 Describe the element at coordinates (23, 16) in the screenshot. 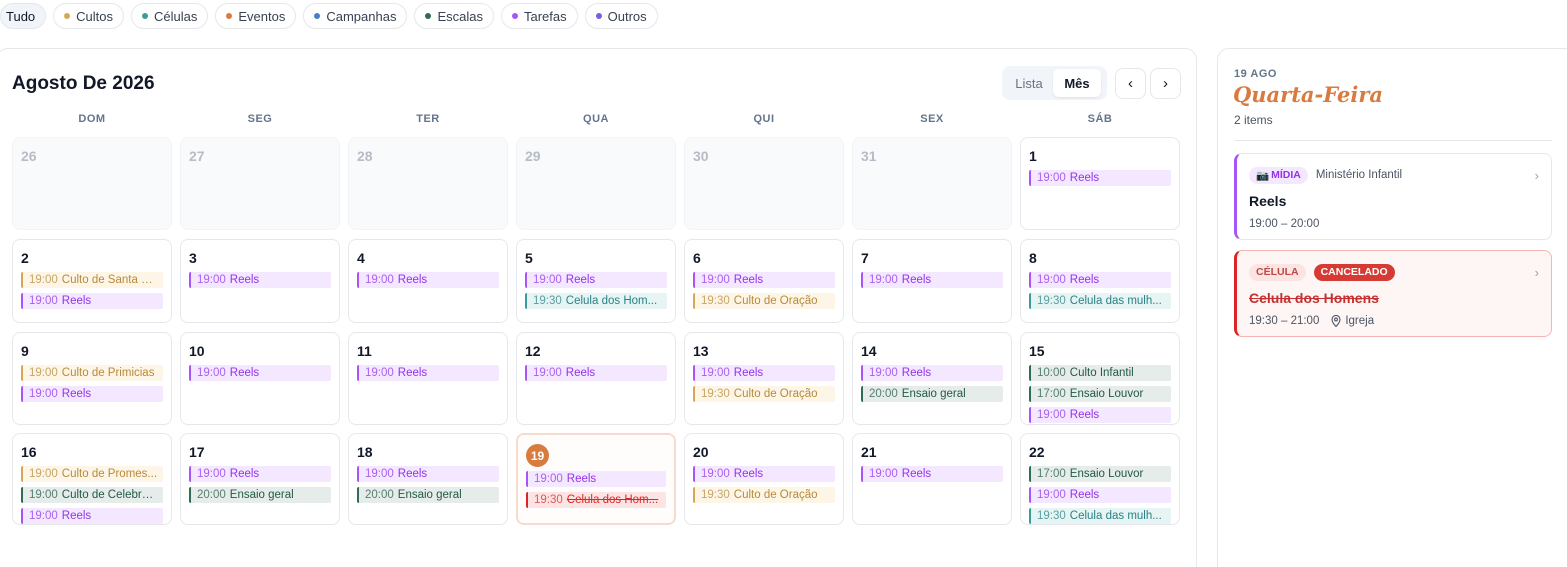

I see `filter-chip-tudo: Tudo` at that location.